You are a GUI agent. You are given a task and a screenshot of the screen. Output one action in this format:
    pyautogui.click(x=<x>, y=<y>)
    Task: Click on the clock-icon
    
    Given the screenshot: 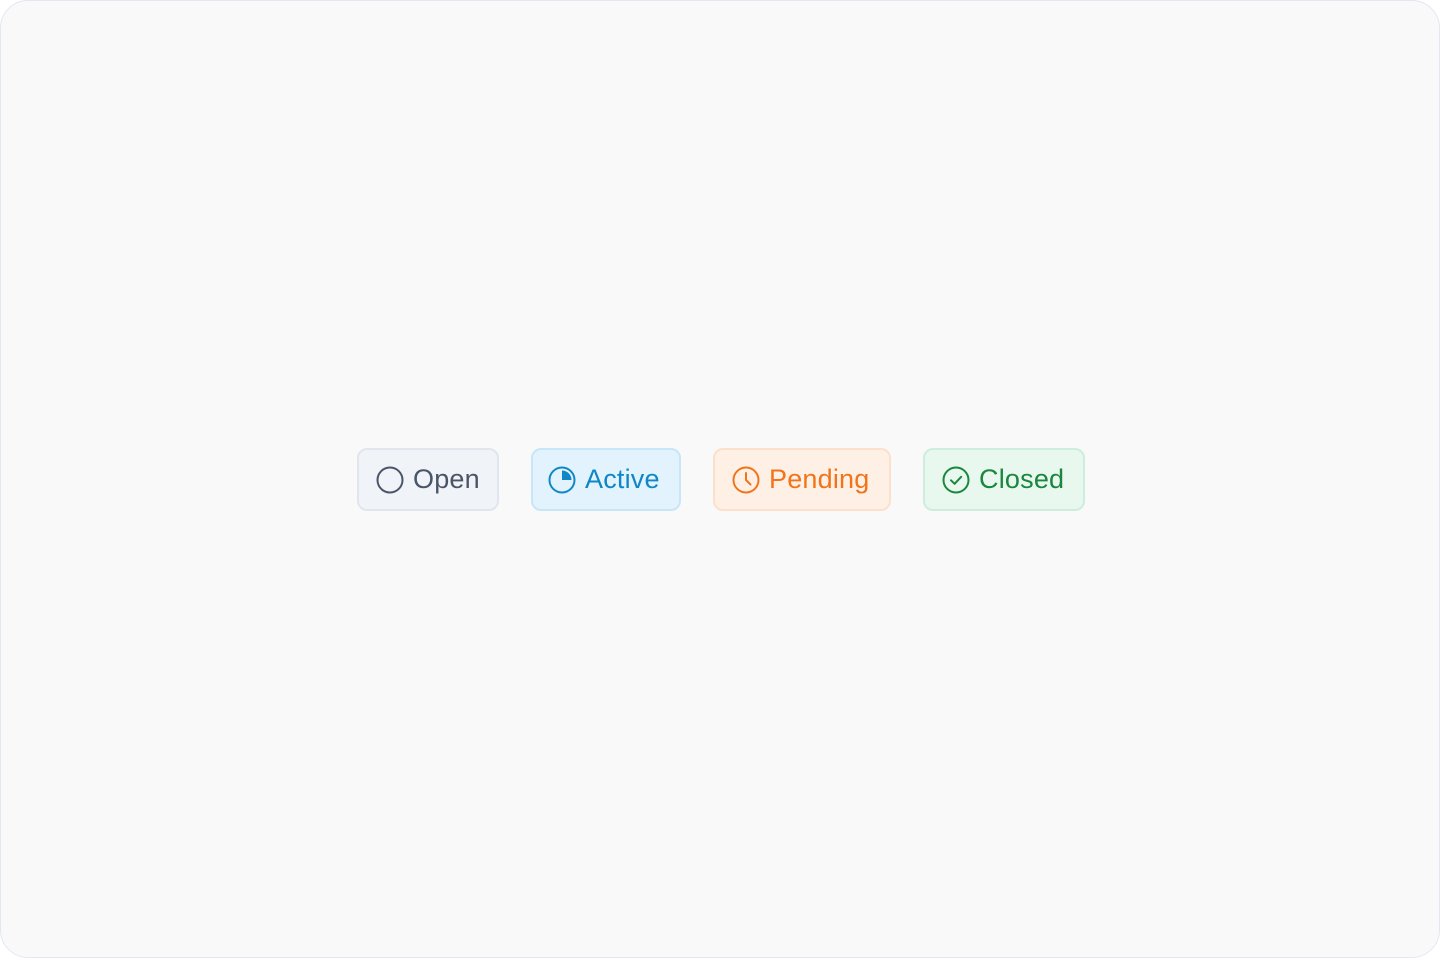 What is the action you would take?
    pyautogui.click(x=746, y=480)
    